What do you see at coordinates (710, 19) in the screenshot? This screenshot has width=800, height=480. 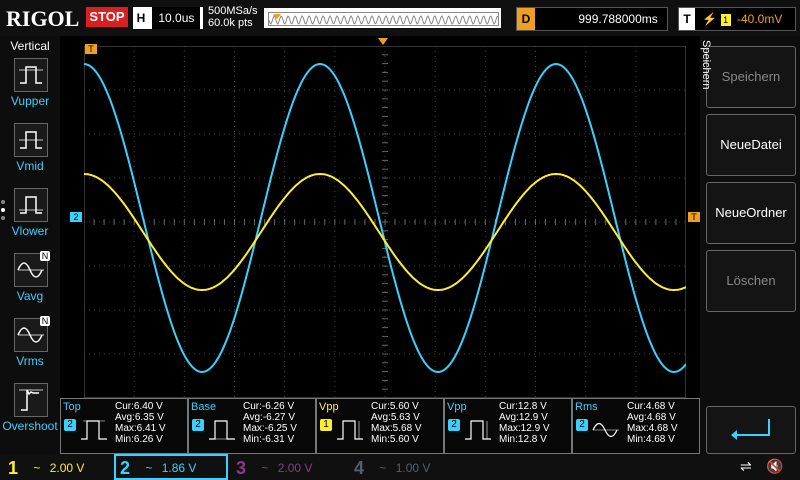 I see `trigger-edge-icon: ⚡` at bounding box center [710, 19].